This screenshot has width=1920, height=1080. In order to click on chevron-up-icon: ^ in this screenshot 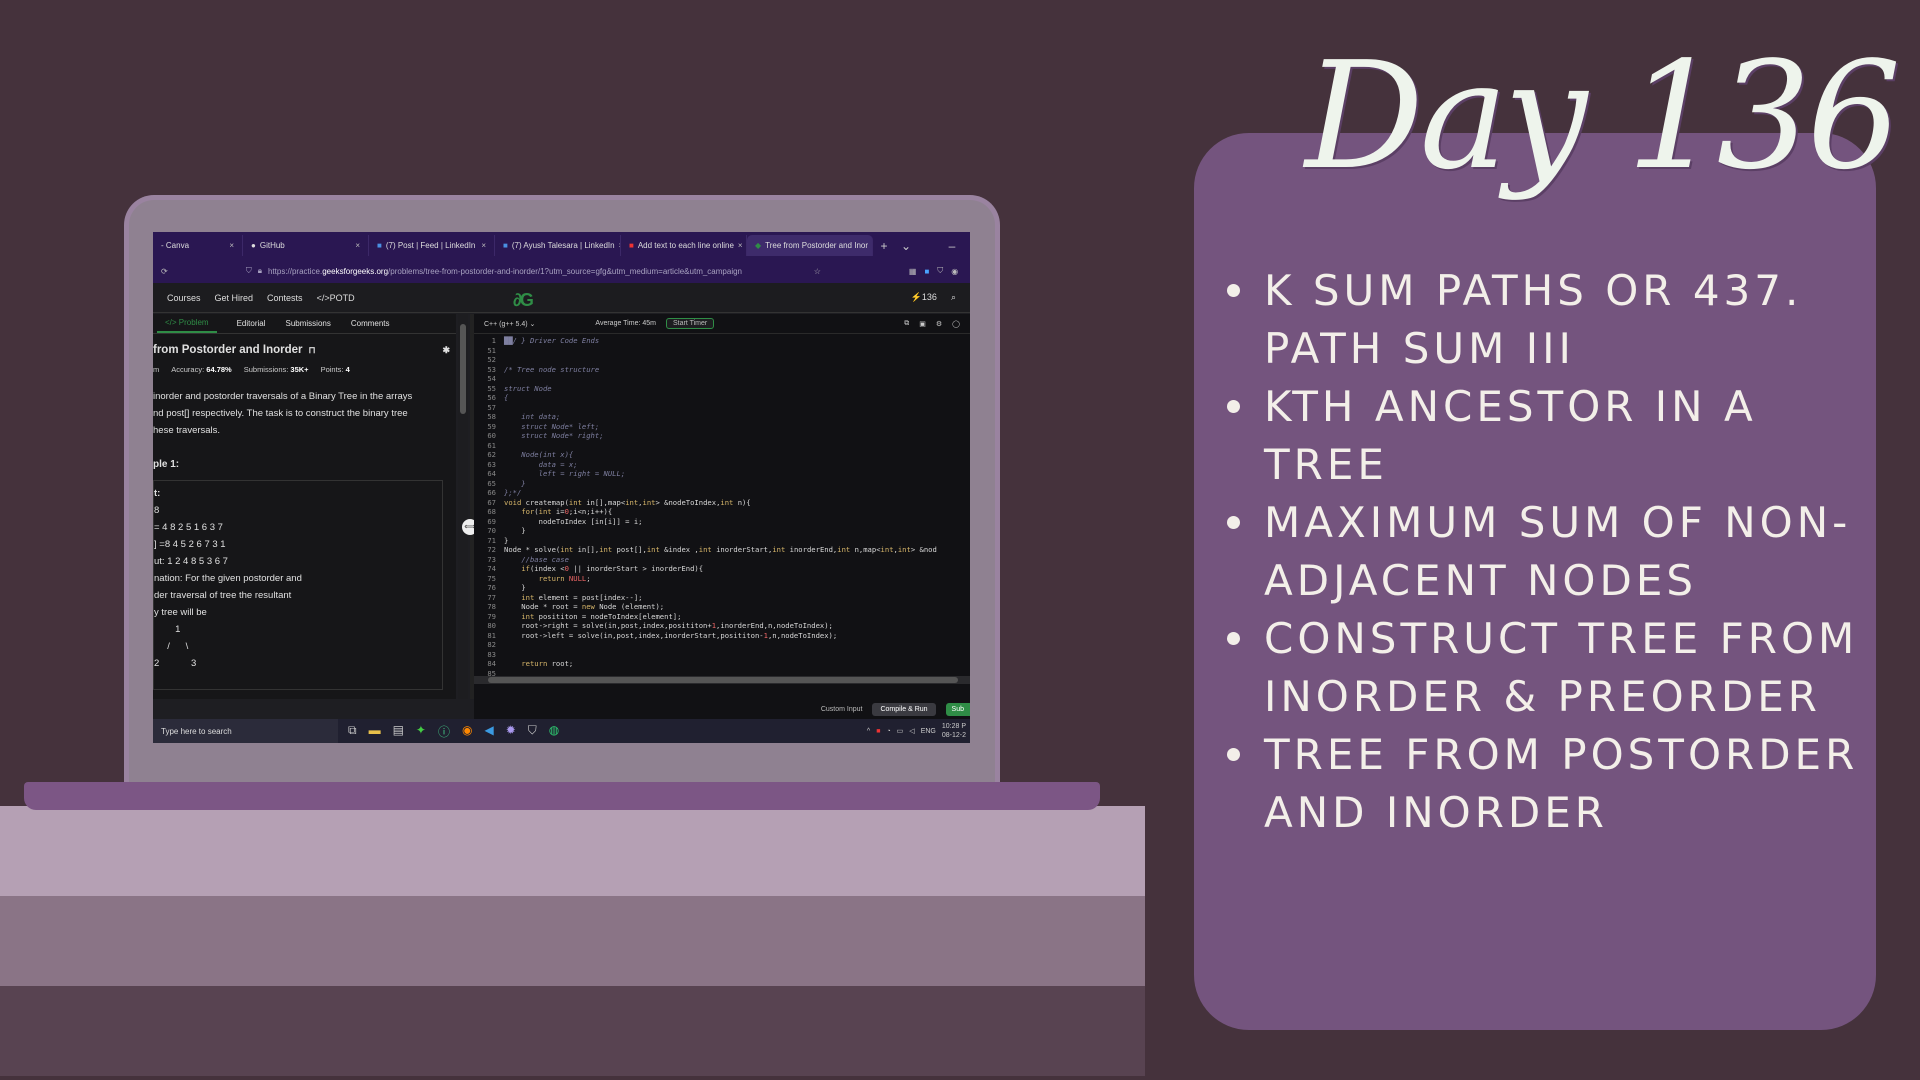, I will do `click(868, 731)`.